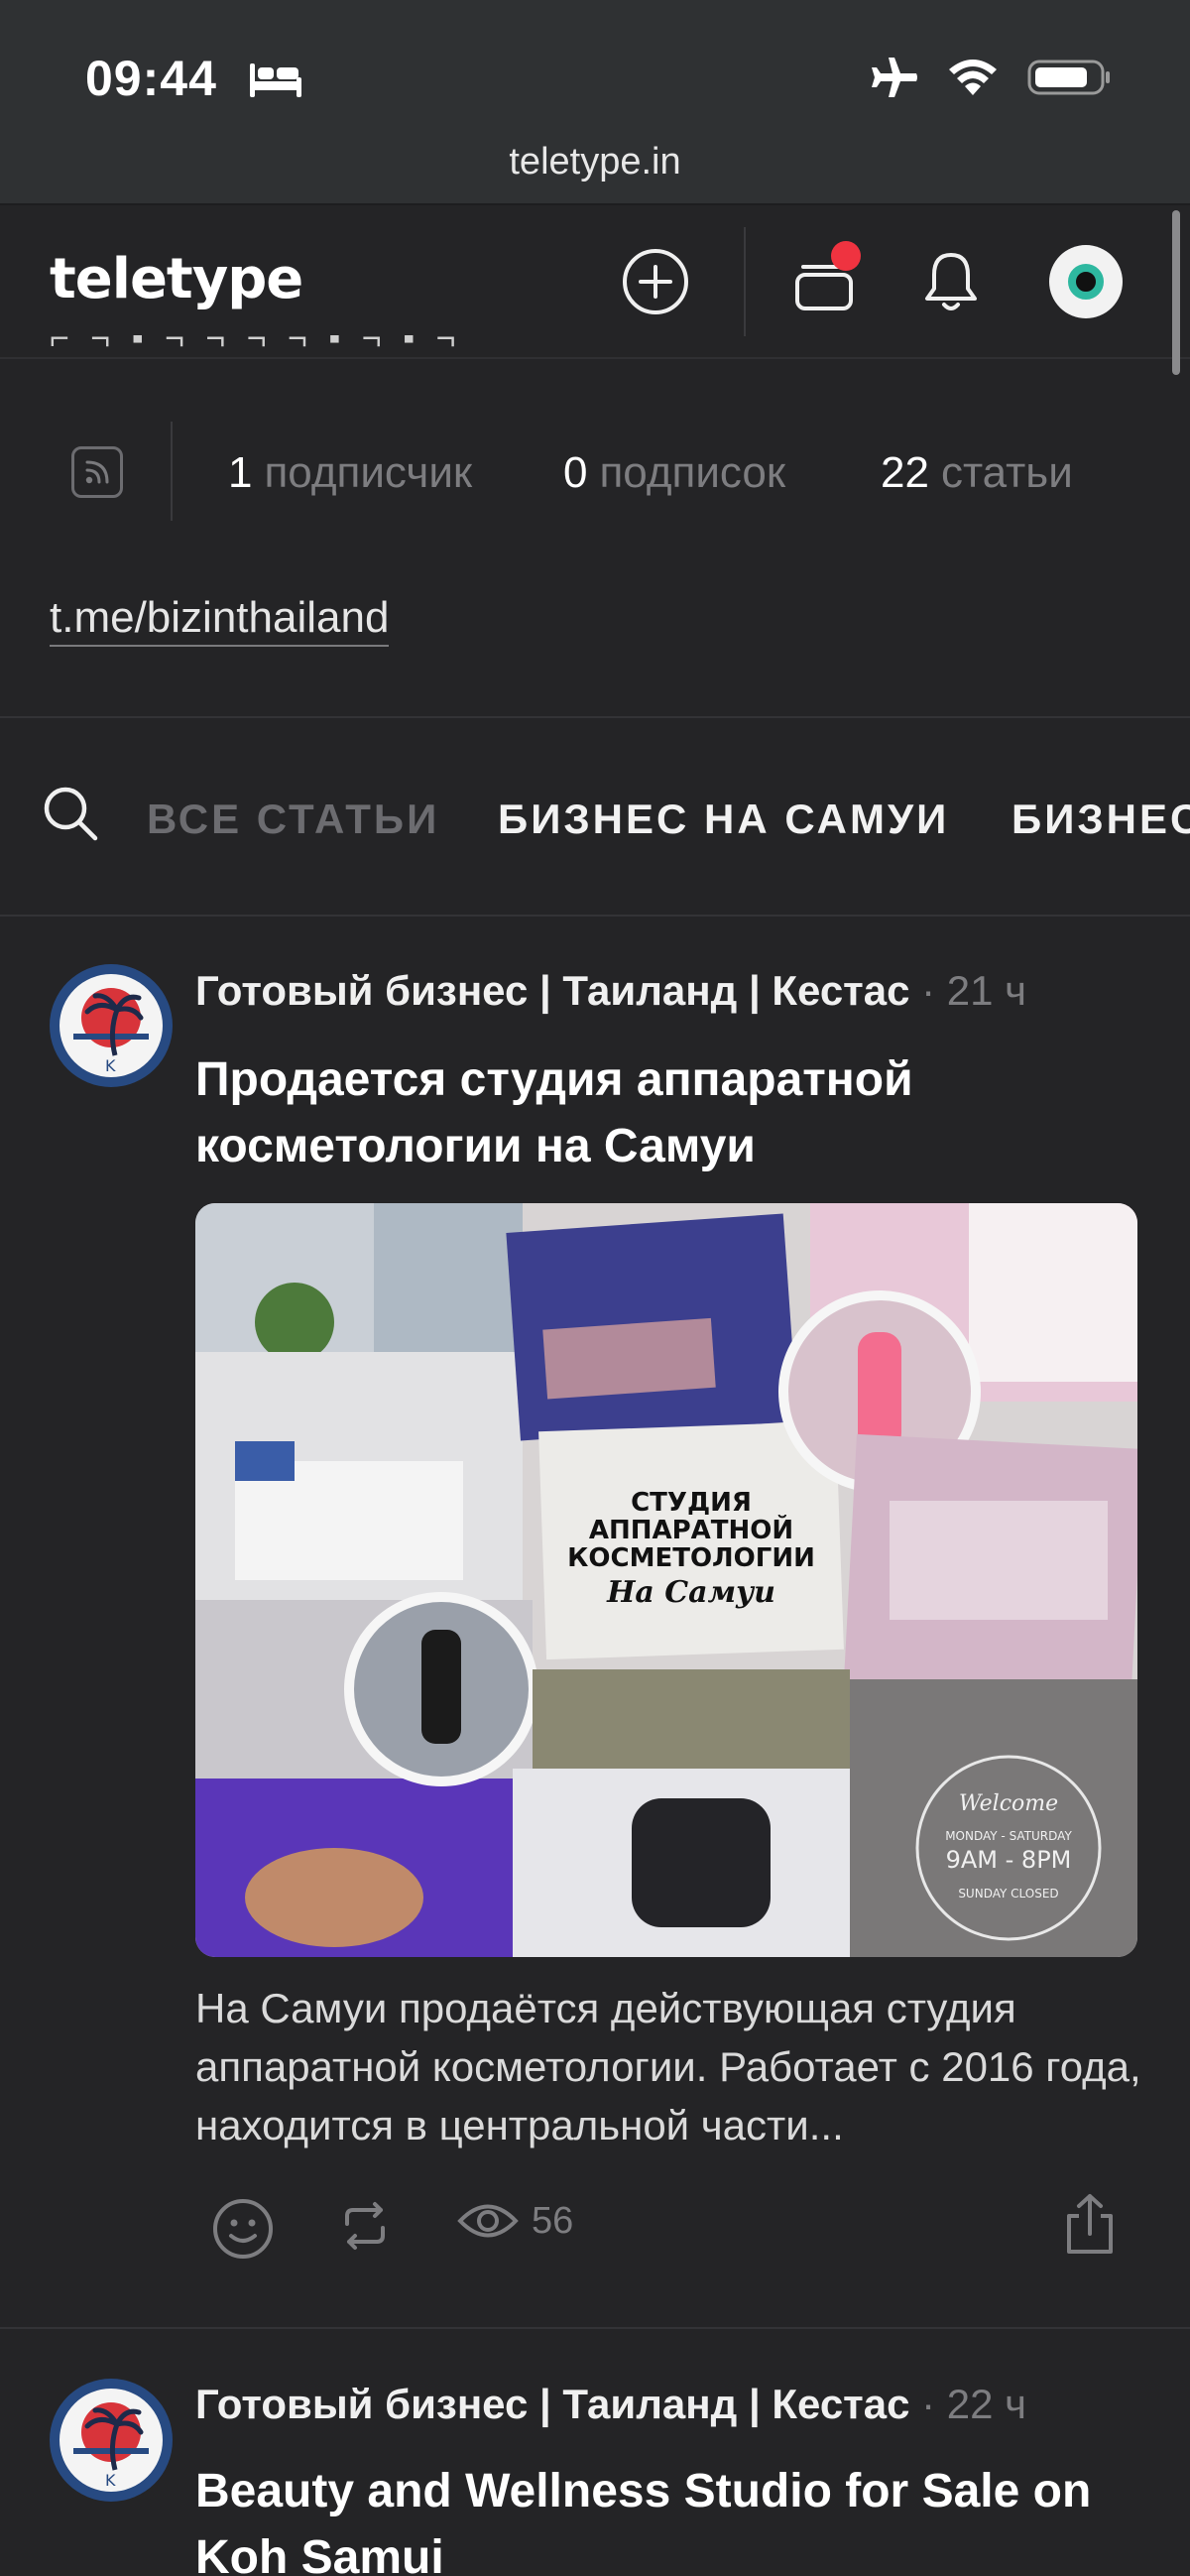  I want to click on articles-count: 22, so click(905, 472).